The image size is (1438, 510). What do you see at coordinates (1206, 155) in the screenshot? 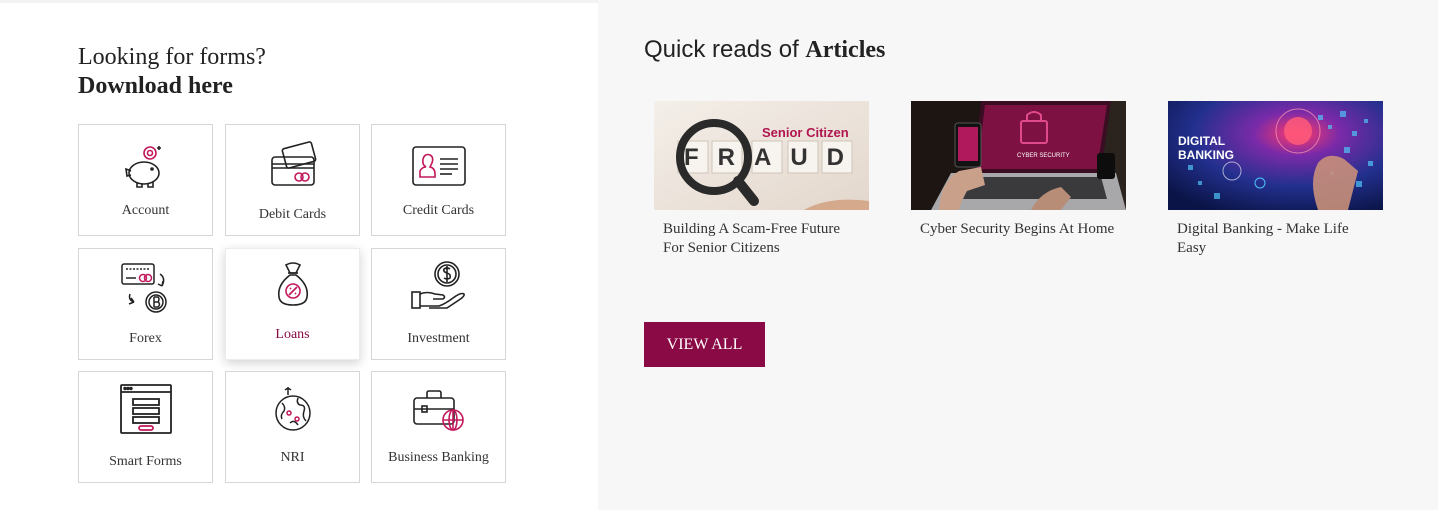
I see `banking-image-text: BANKING` at bounding box center [1206, 155].